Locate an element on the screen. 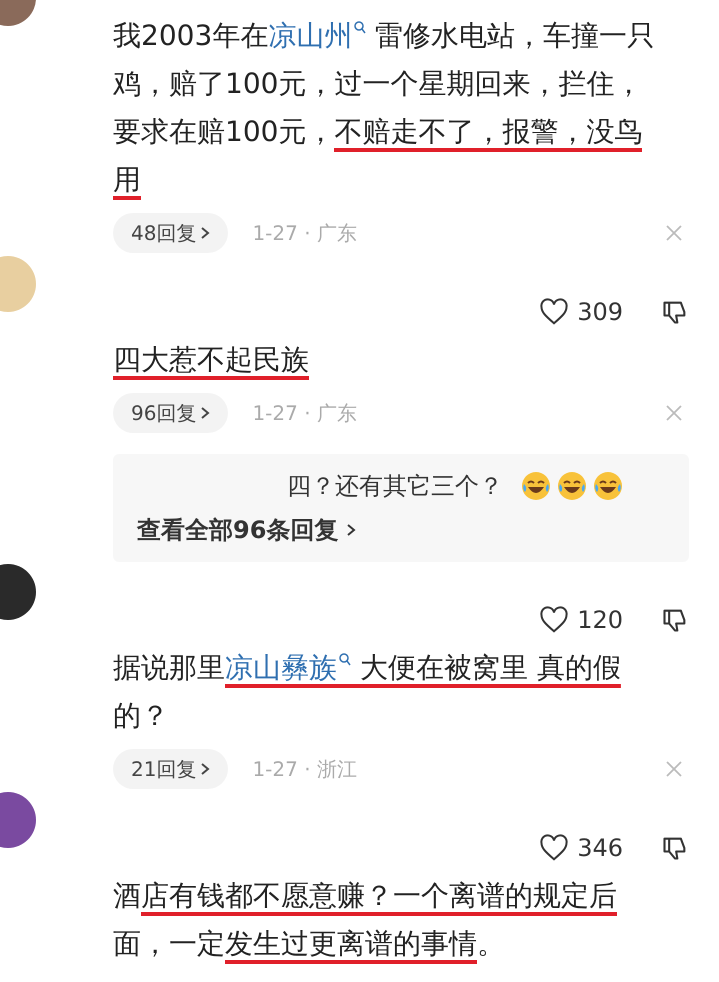  replies-button: 48回复 is located at coordinates (170, 233).